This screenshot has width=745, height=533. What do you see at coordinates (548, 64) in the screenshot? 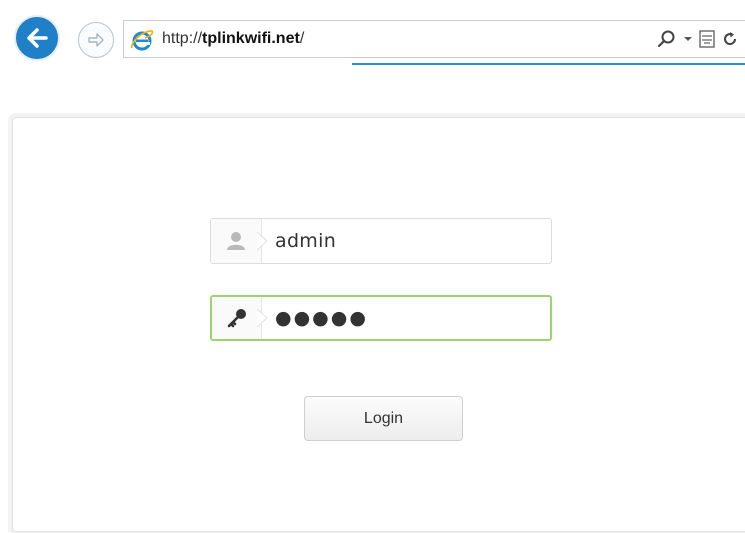
I see `page-load-indicator` at bounding box center [548, 64].